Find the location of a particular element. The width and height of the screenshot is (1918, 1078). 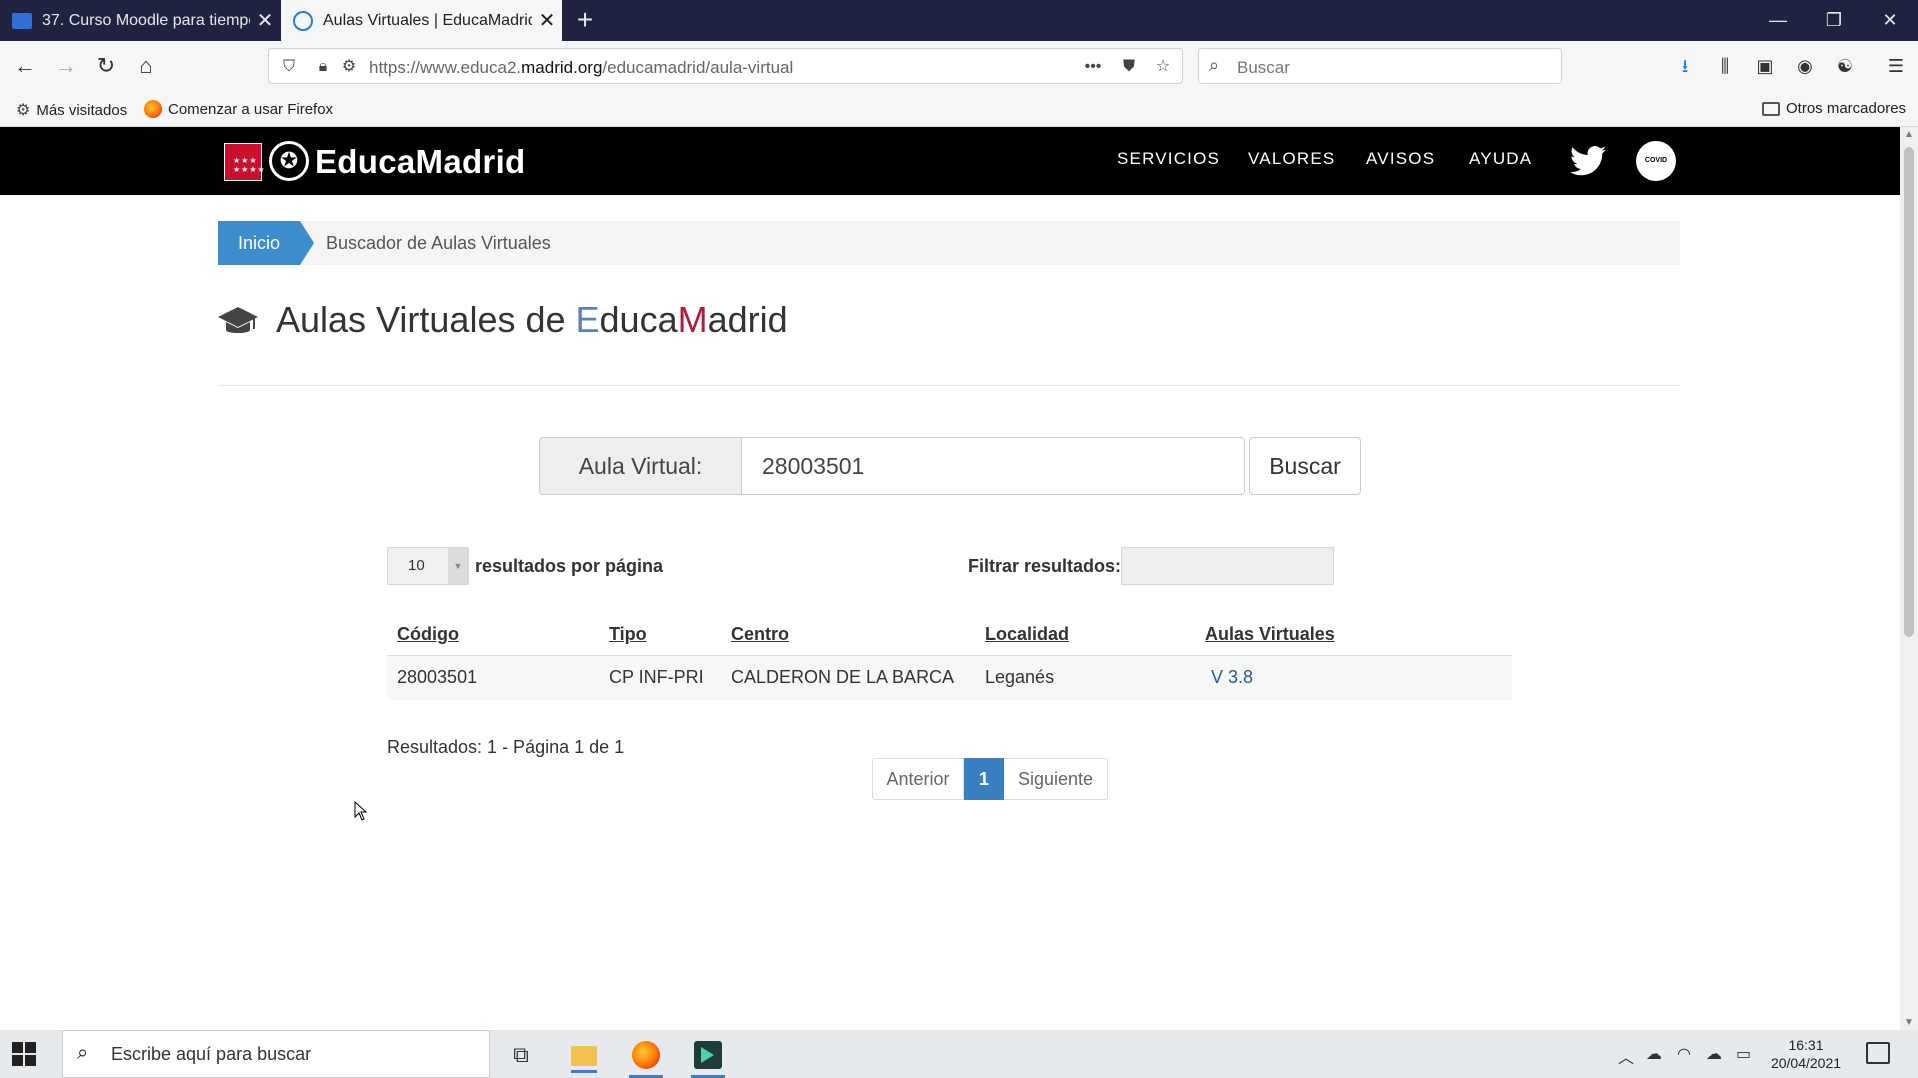

sidebar-icon: ▣ is located at coordinates (1765, 66).